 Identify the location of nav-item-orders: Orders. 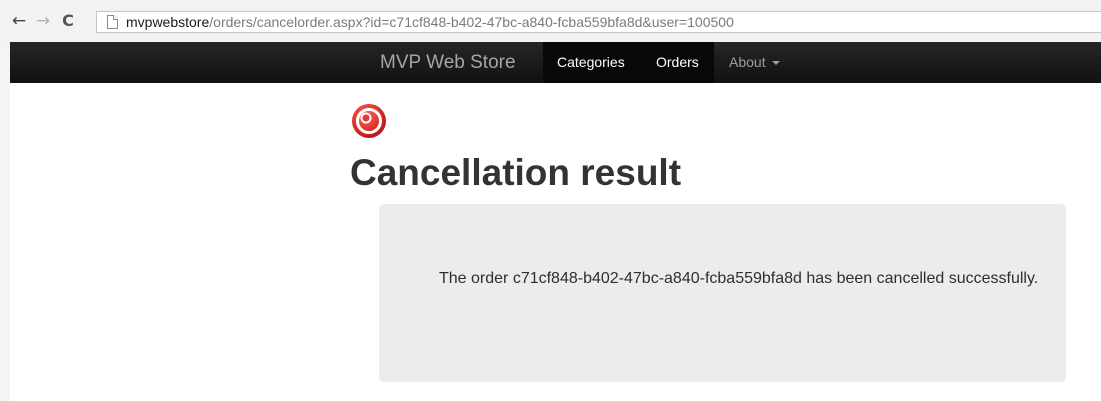
(678, 62).